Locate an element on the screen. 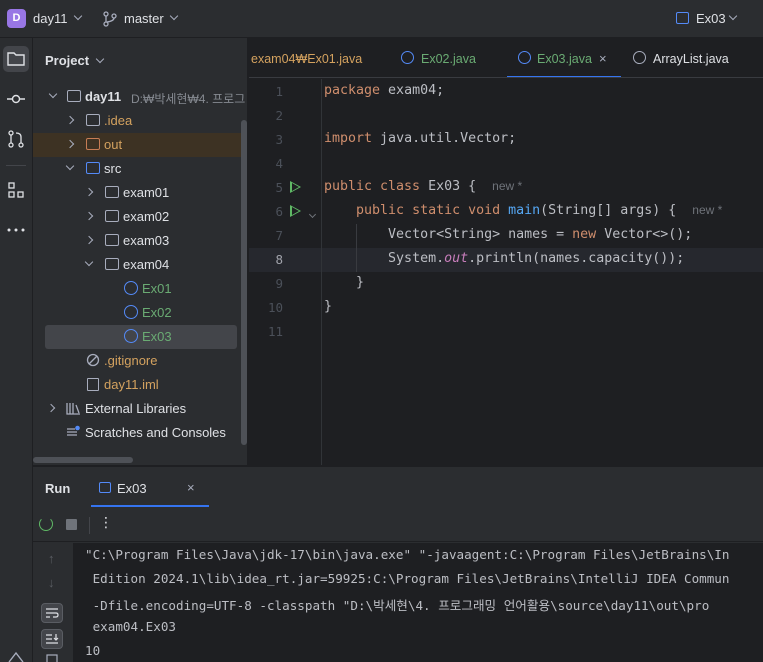 This screenshot has width=763, height=662. scroll-to-end-button is located at coordinates (52, 639).